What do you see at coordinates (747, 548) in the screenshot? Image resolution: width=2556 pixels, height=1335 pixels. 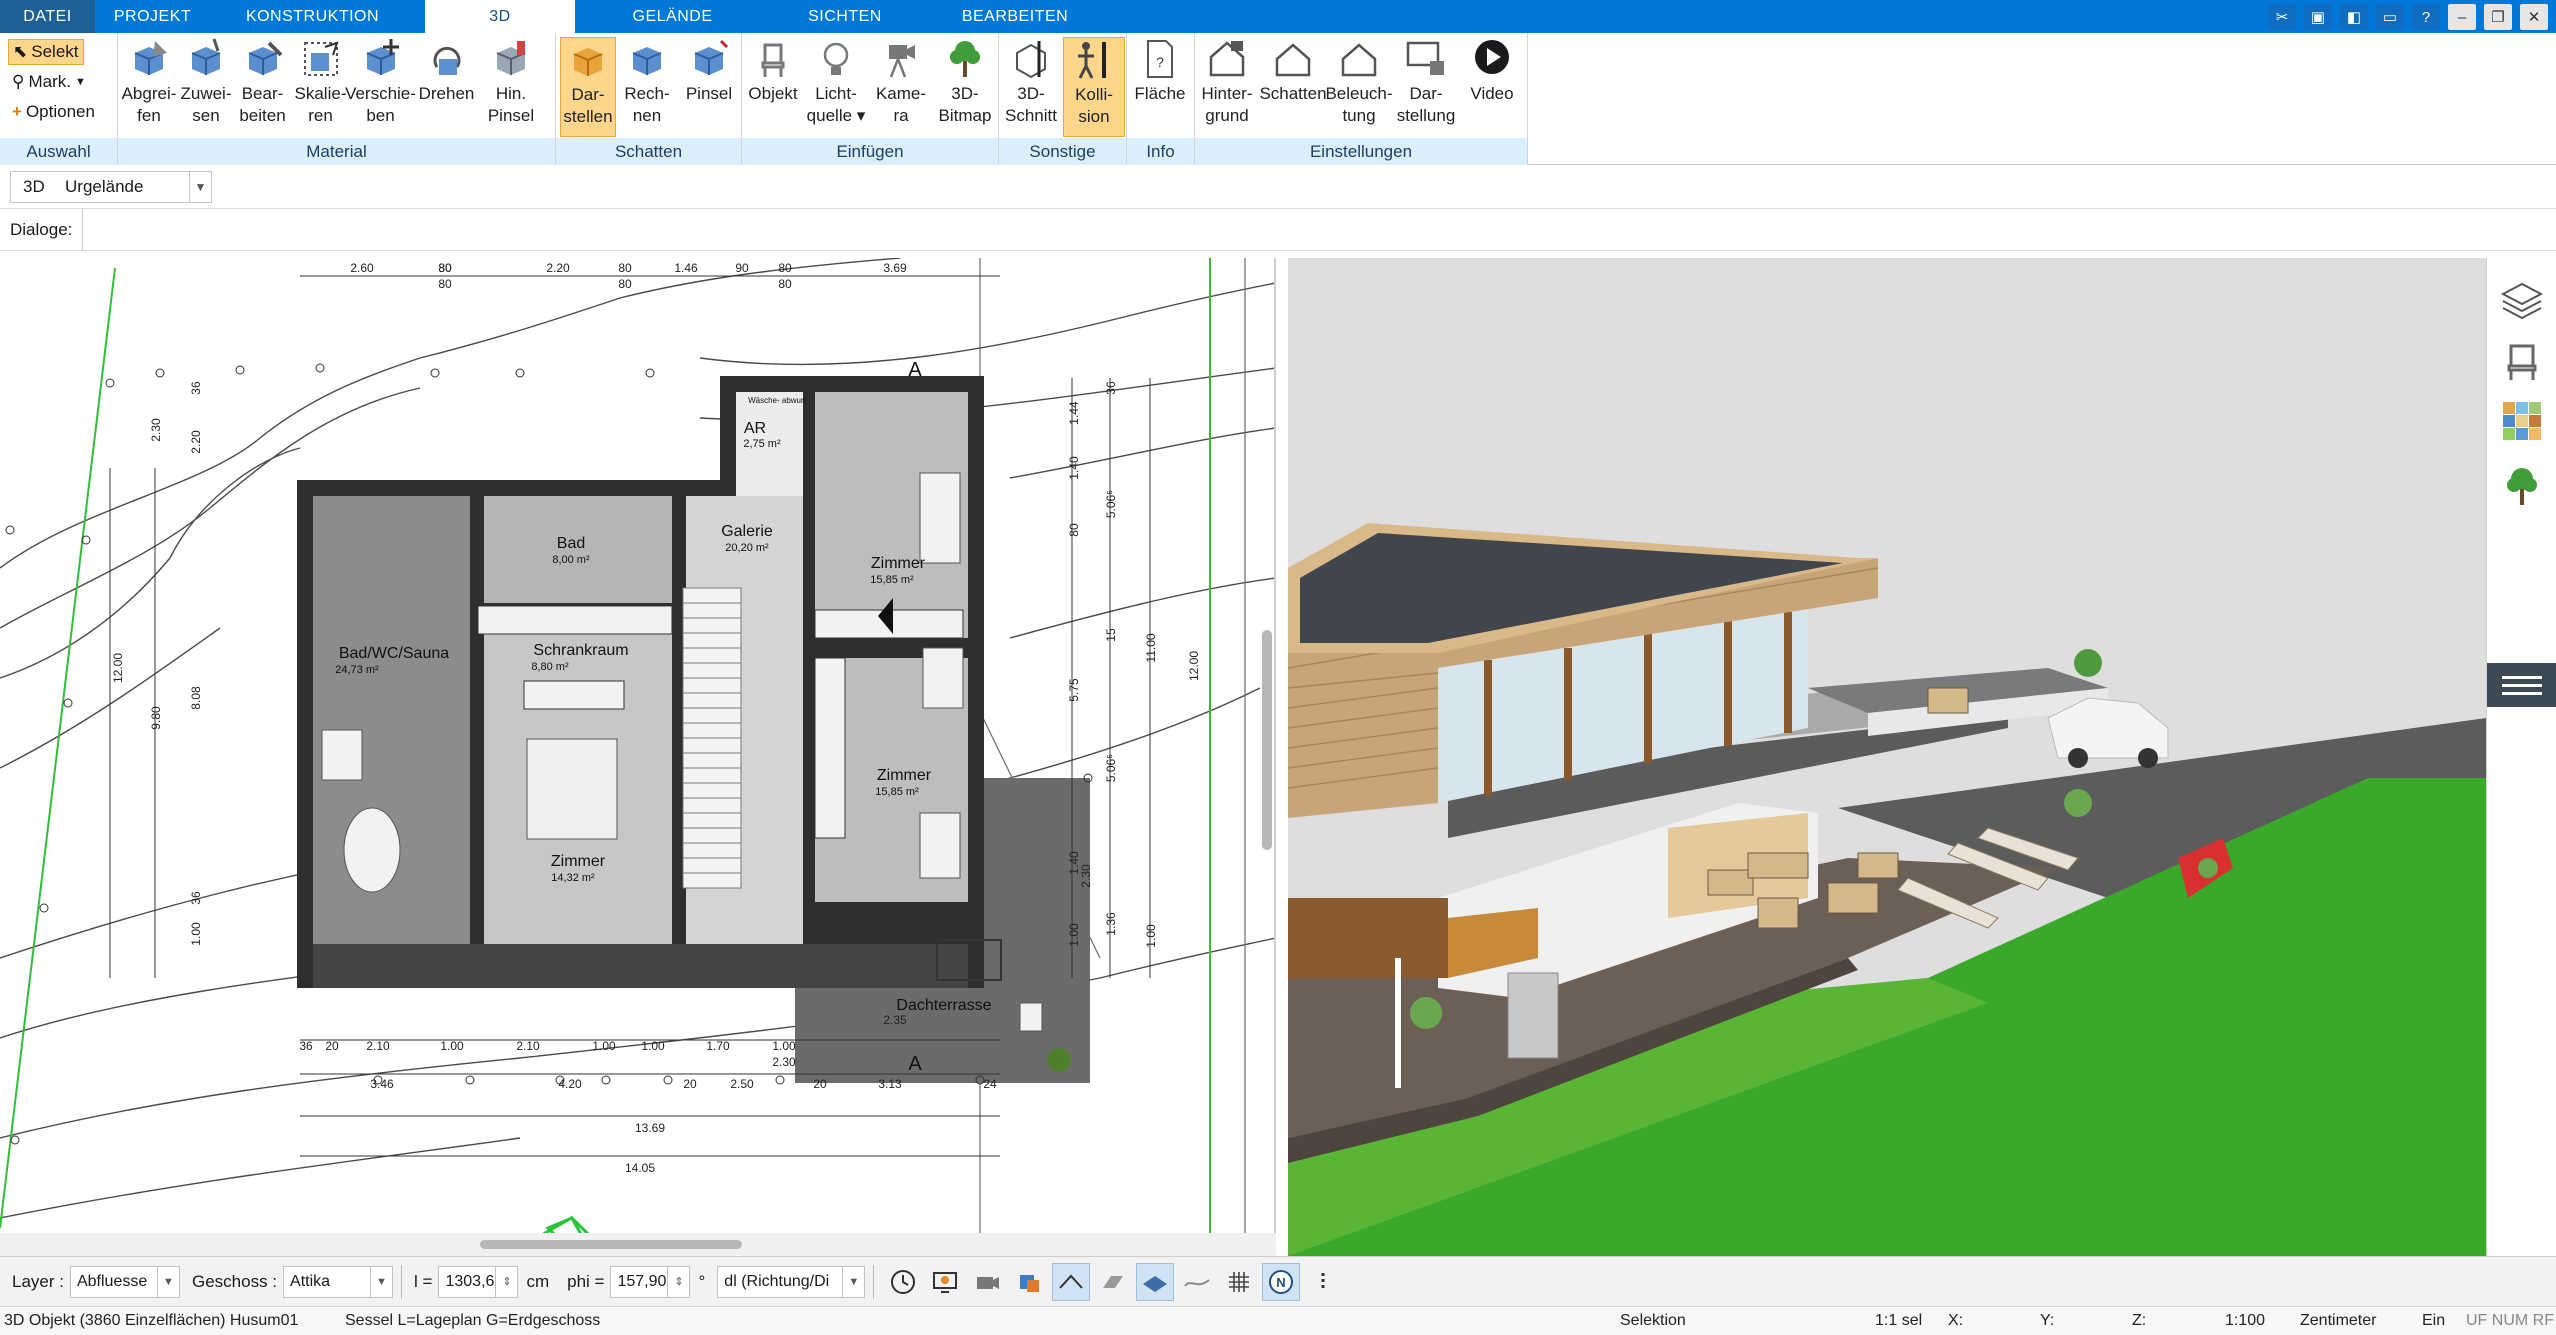 I see `room-area: 20,20 m²` at bounding box center [747, 548].